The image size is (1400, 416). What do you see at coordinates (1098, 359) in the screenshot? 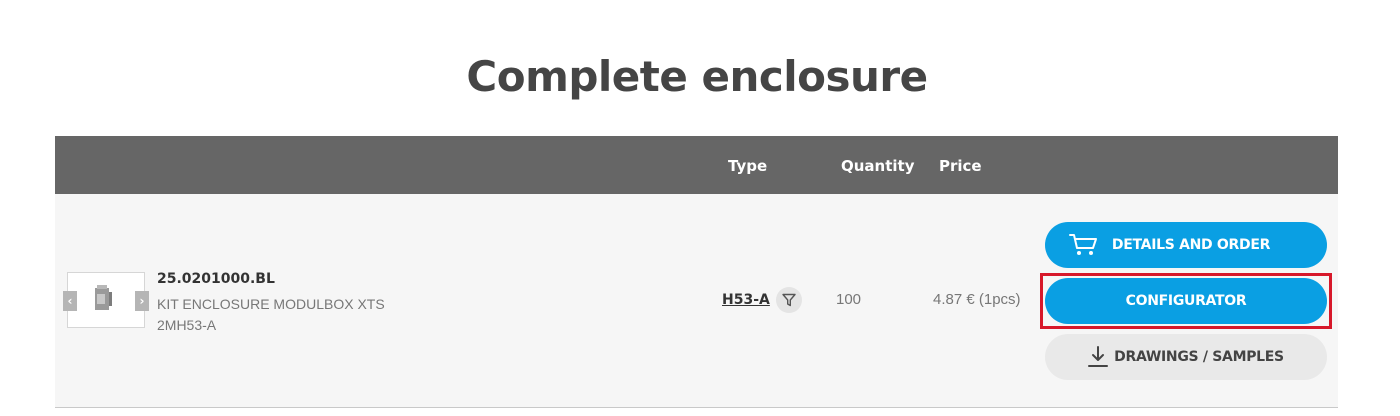
I see `download-icon` at bounding box center [1098, 359].